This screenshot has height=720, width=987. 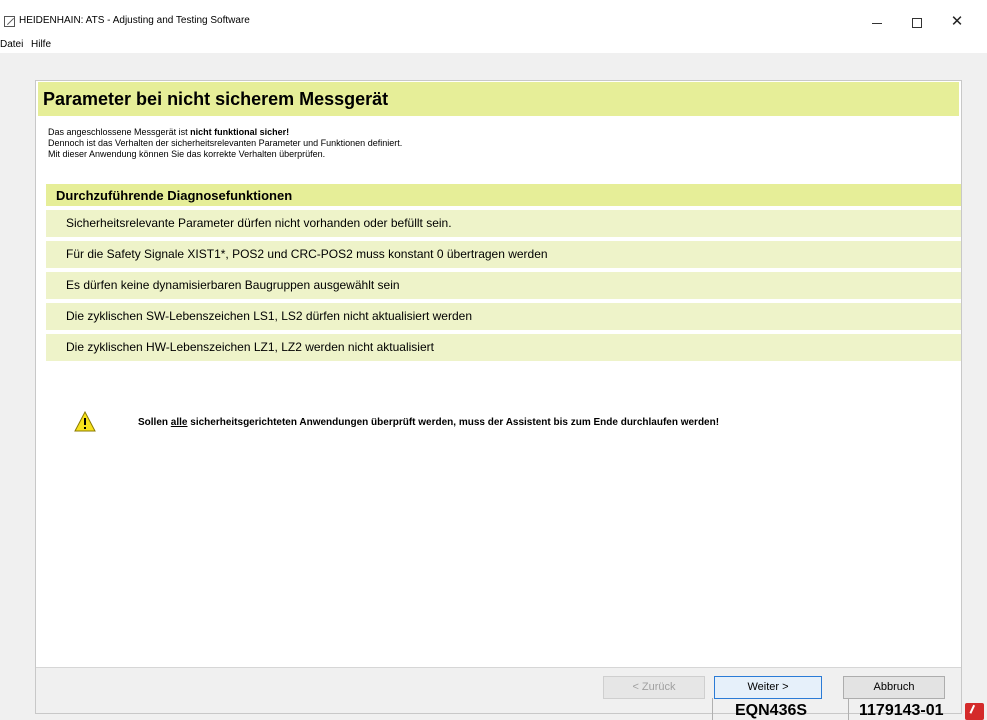 I want to click on menu-bar: Datei Hilfe, so click(x=493, y=44).